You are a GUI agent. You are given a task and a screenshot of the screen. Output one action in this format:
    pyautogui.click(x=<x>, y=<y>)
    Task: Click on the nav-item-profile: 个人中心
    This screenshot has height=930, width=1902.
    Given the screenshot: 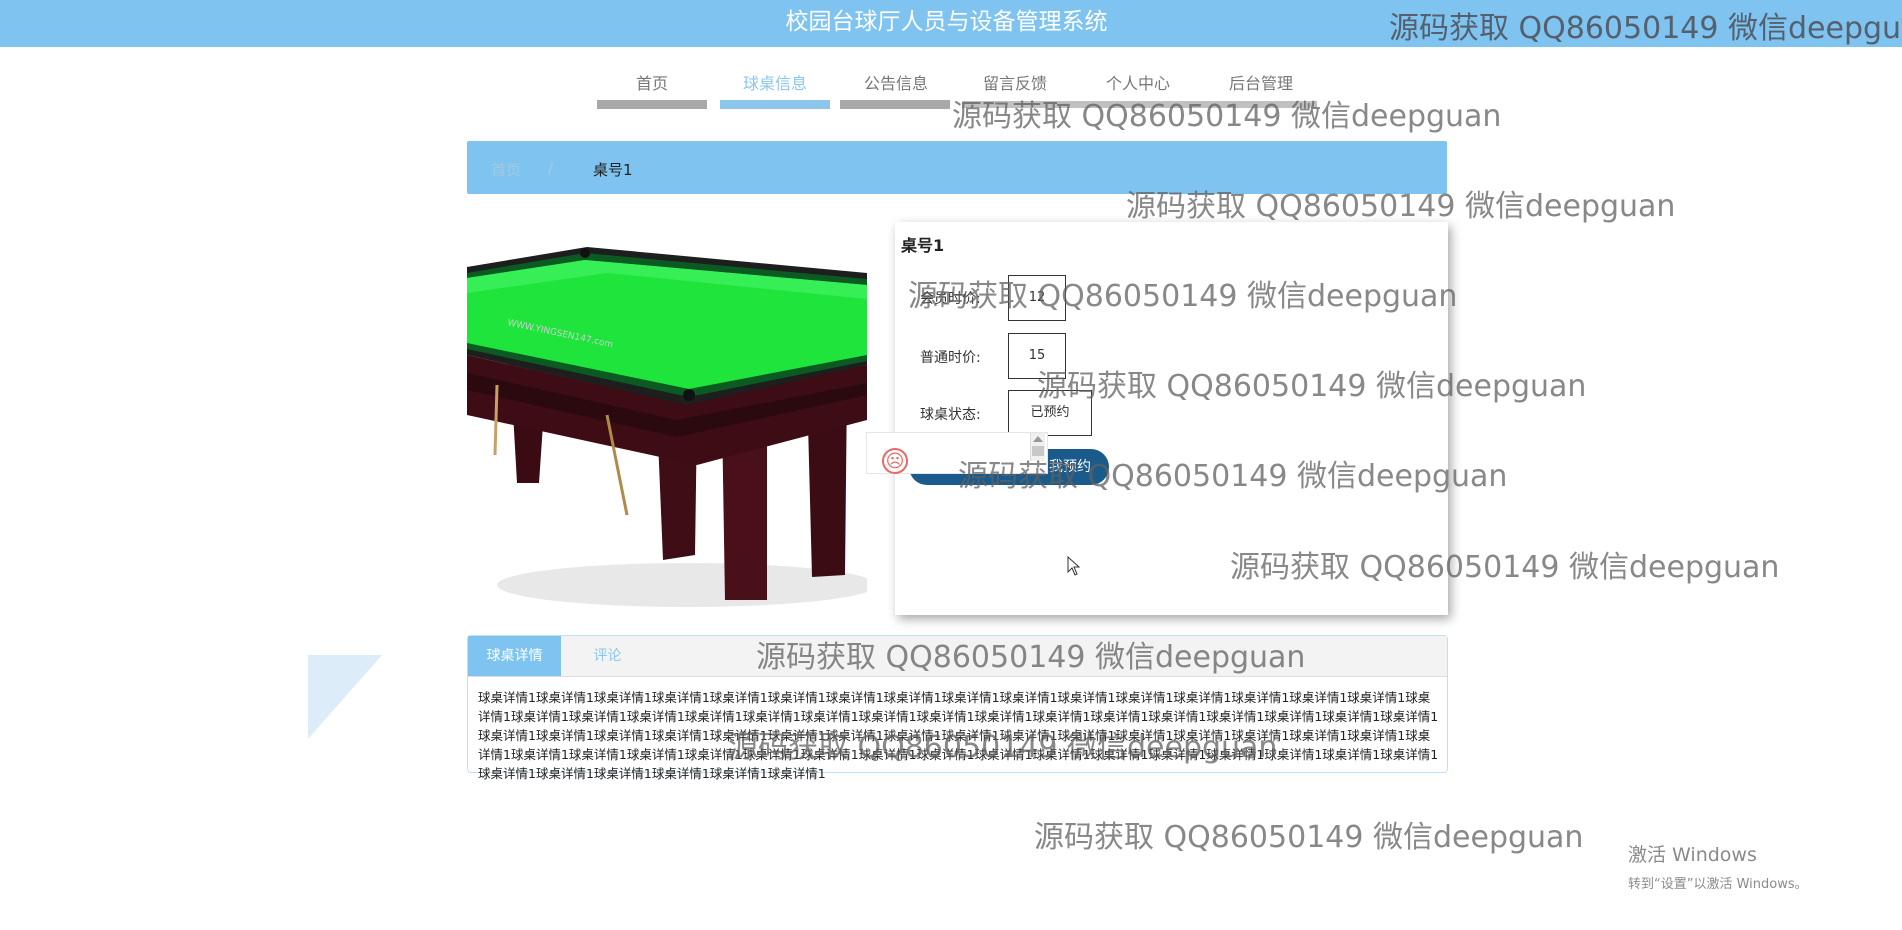 What is the action you would take?
    pyautogui.click(x=1138, y=82)
    